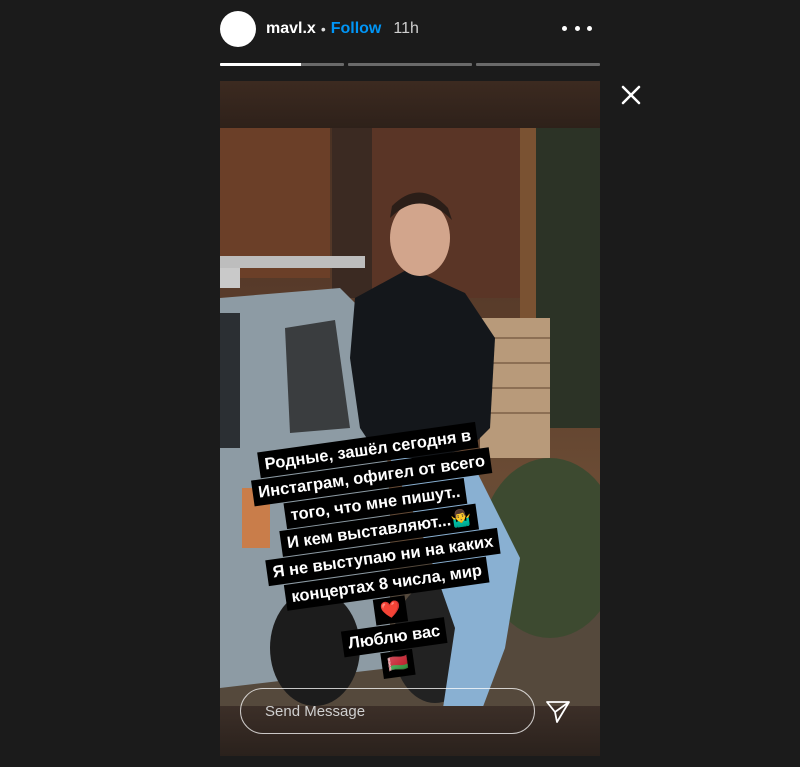  Describe the element at coordinates (260, 64) in the screenshot. I see `progress-fill` at that location.